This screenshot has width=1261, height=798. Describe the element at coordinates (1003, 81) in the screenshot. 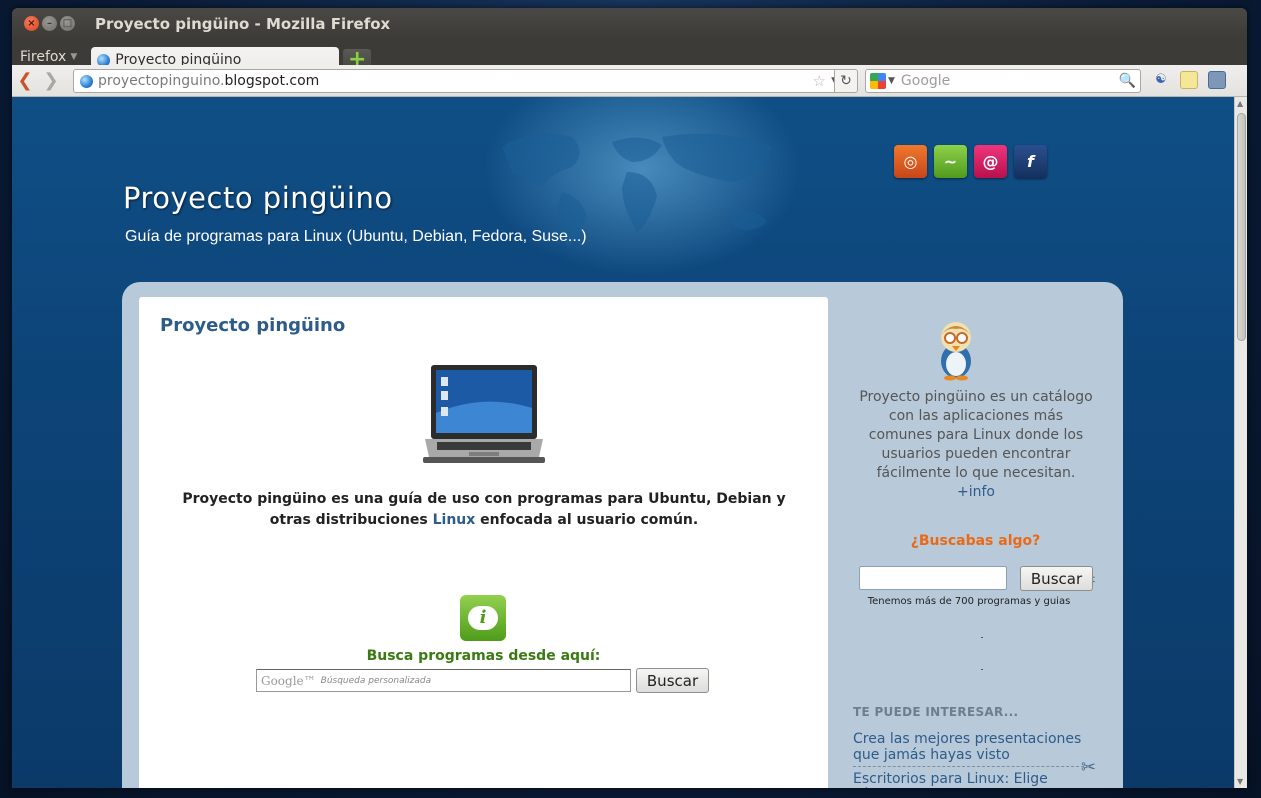

I see `search-bar: ▼ Google 🔍` at that location.